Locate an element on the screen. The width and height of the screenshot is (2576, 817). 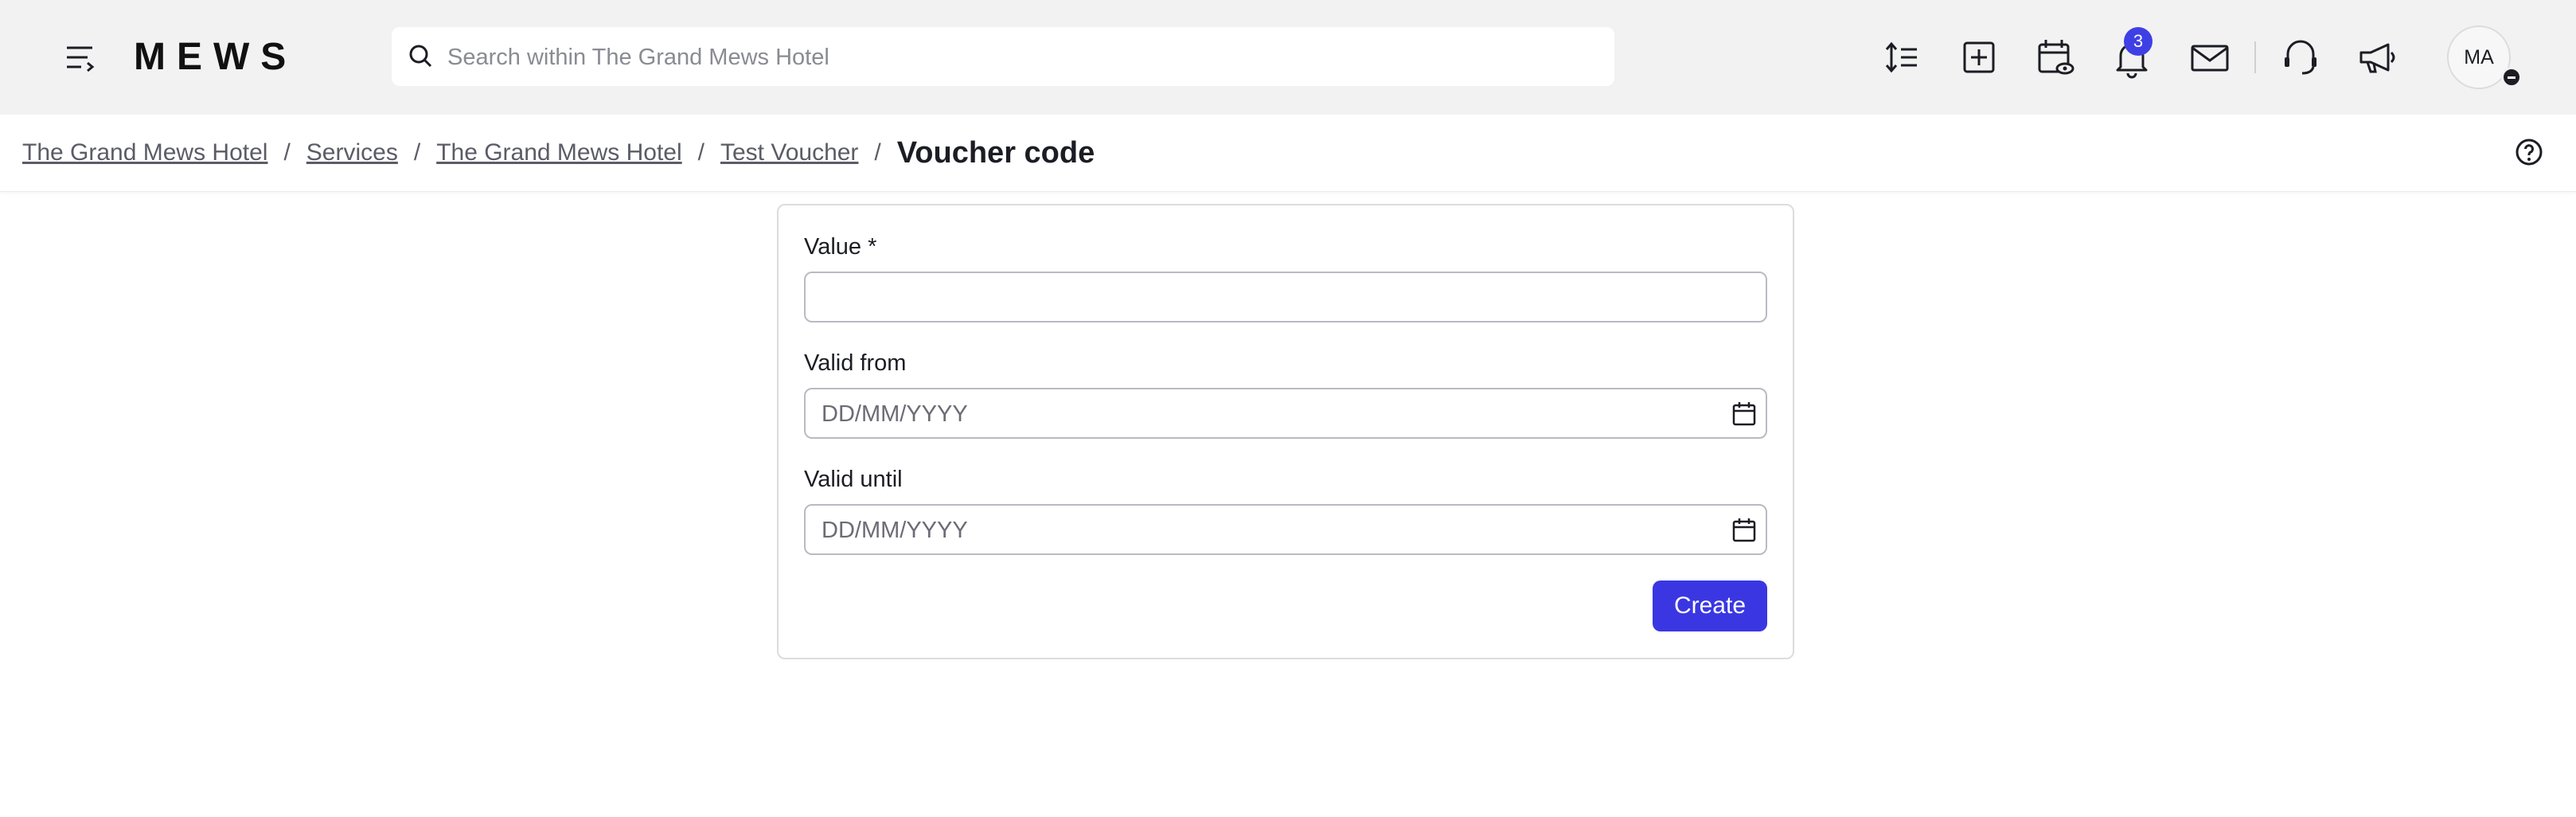
mail-icon is located at coordinates (2210, 57).